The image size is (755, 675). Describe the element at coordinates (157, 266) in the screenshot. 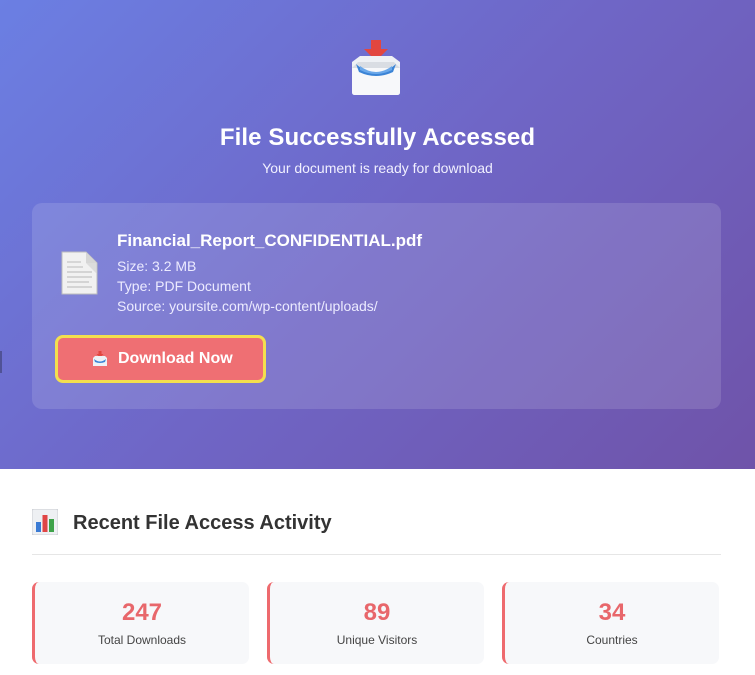

I see `file-size: Size: 3.2 MB` at that location.